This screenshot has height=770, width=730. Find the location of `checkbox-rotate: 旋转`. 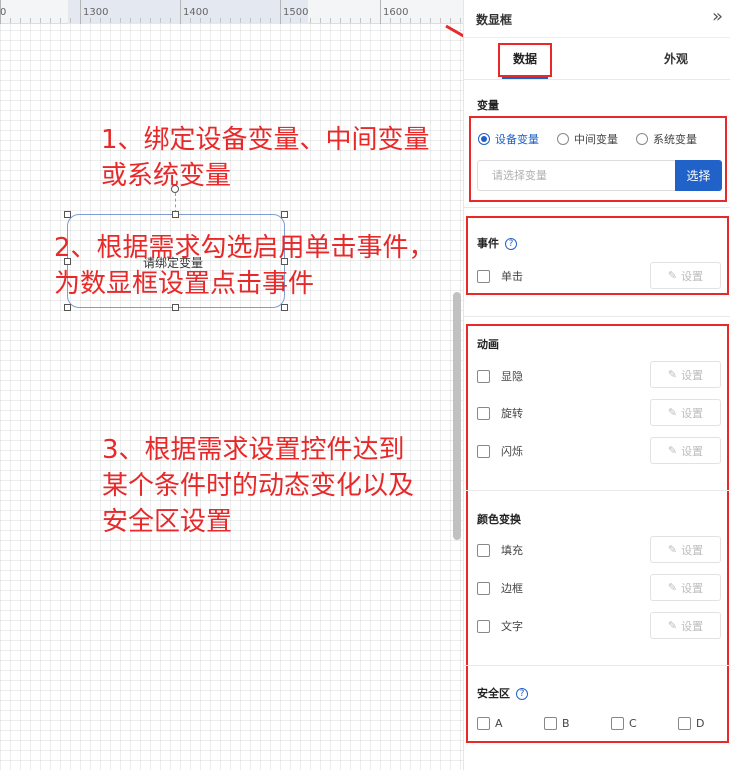

checkbox-rotate: 旋转 is located at coordinates (500, 413).